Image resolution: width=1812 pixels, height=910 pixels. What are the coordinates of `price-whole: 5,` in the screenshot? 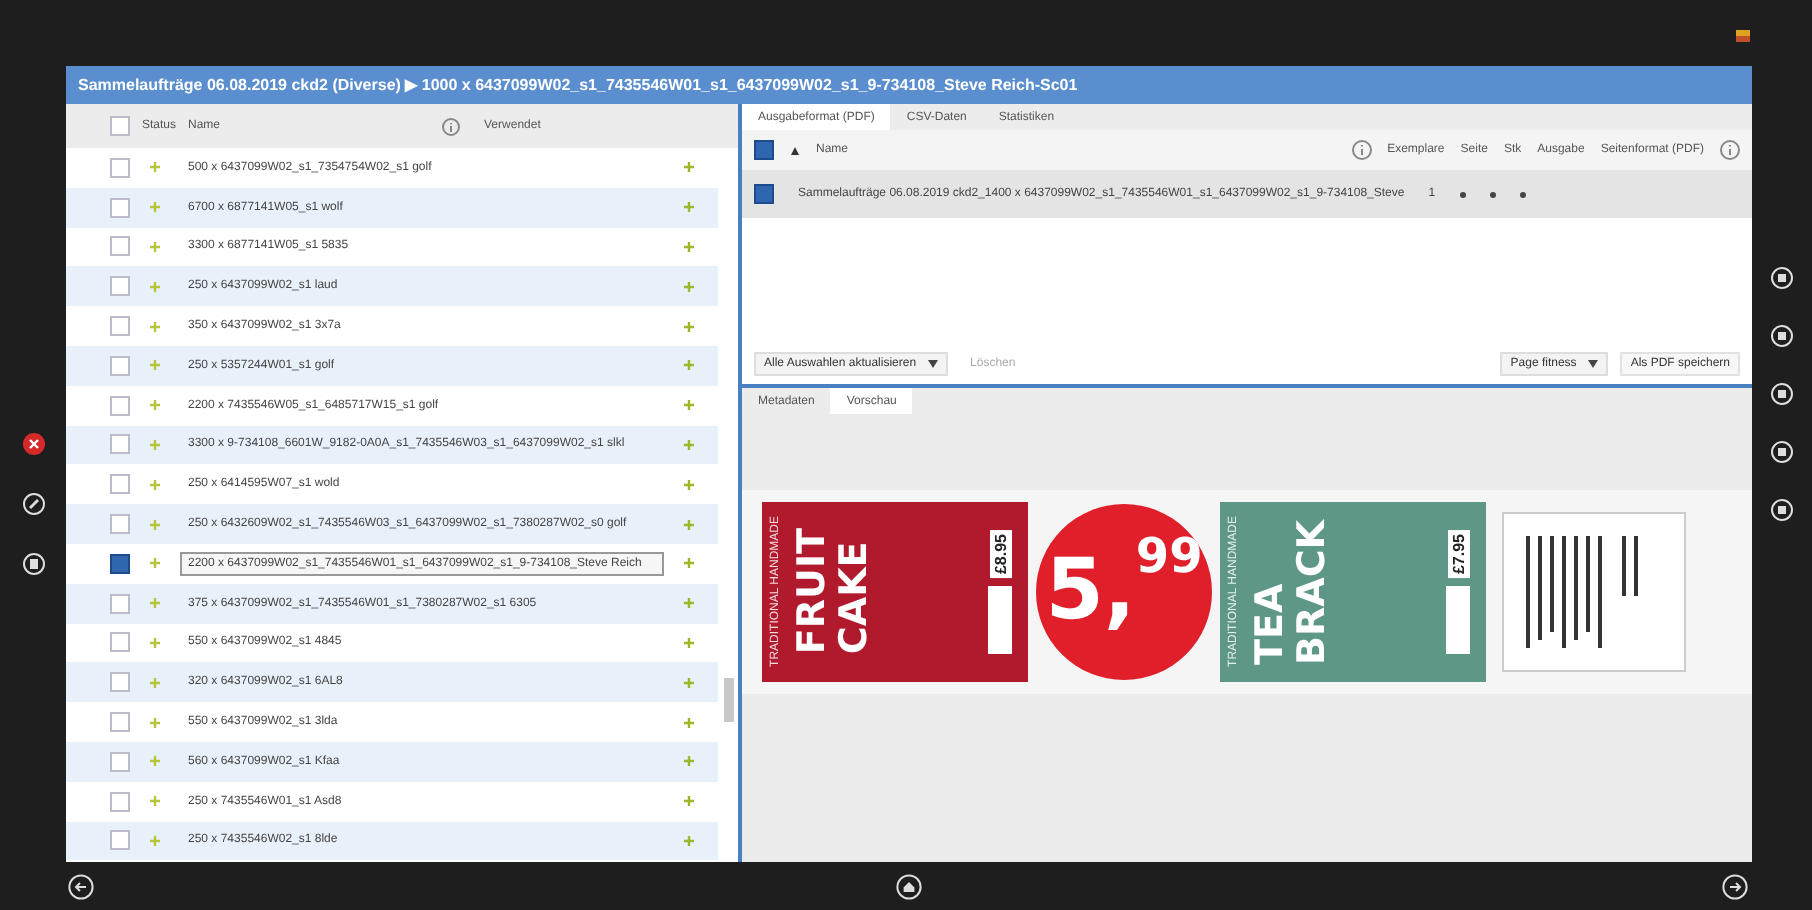 It's located at (1090, 590).